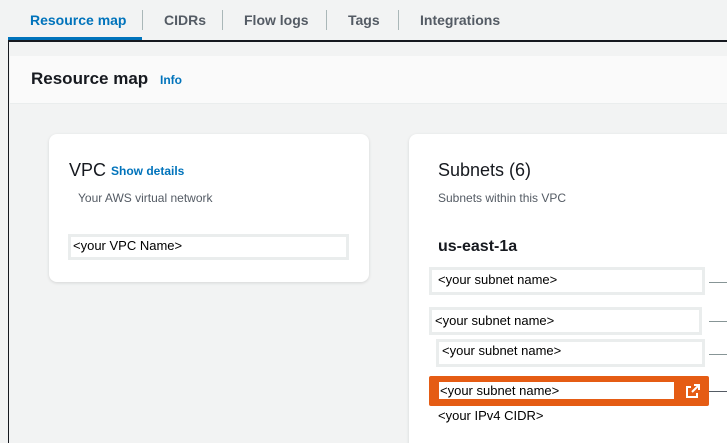 The width and height of the screenshot is (727, 443). Describe the element at coordinates (276, 20) in the screenshot. I see `tab-flow-logs: Flow logs` at that location.